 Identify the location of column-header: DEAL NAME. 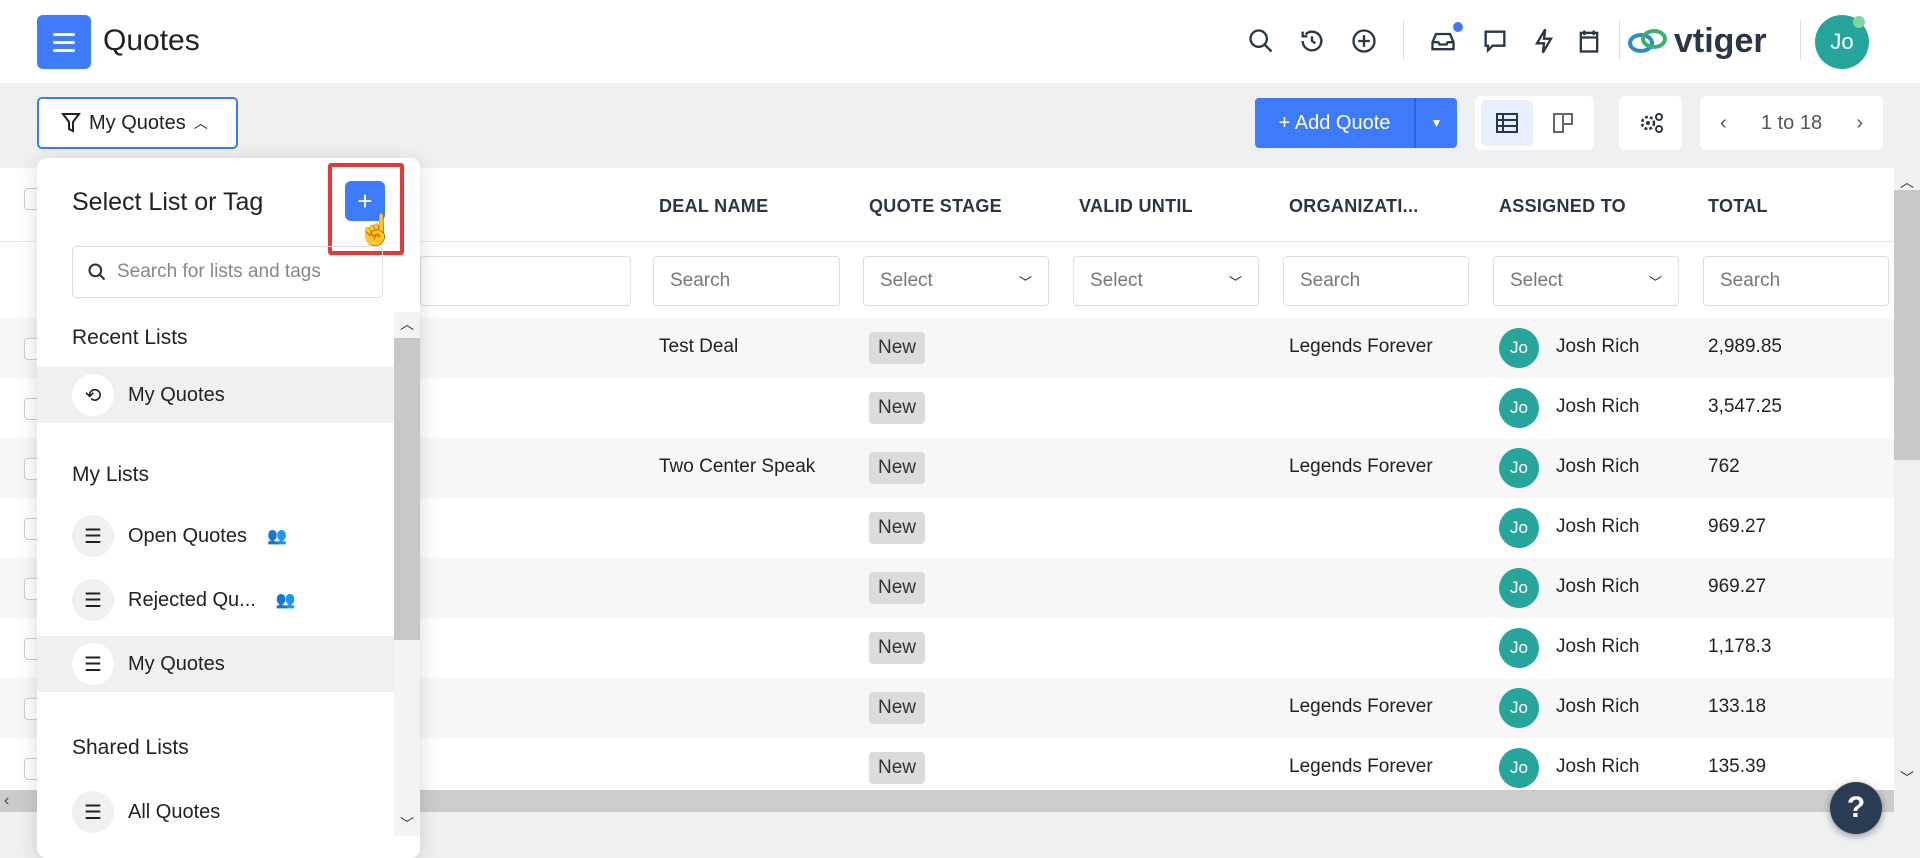
(713, 206).